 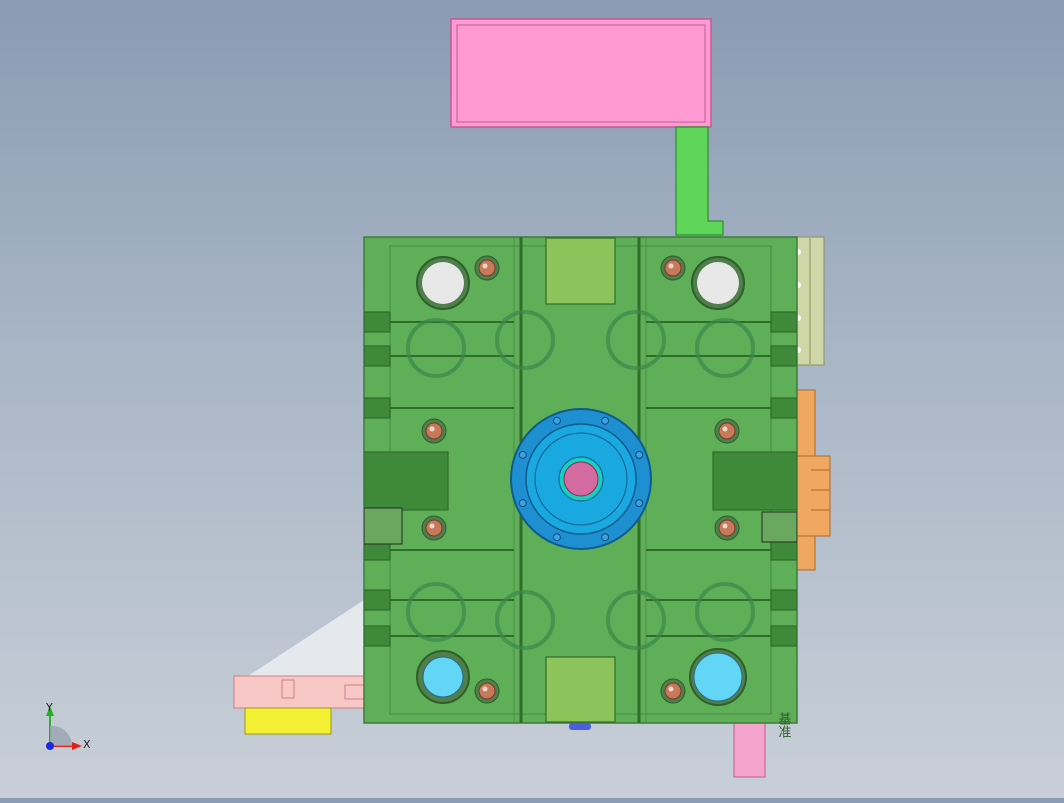 What do you see at coordinates (784, 725) in the screenshot?
I see `engraving-text: 基准` at bounding box center [784, 725].